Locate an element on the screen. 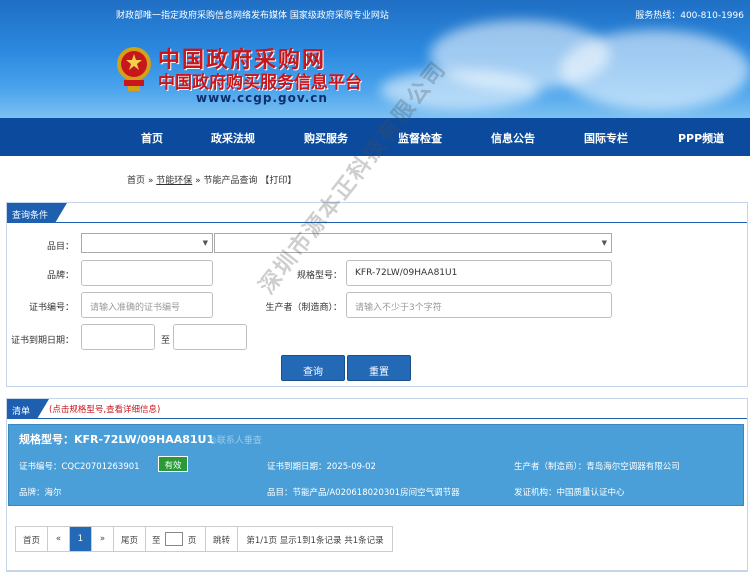  maker-label: 生产者（制造商）： is located at coordinates (303, 308).